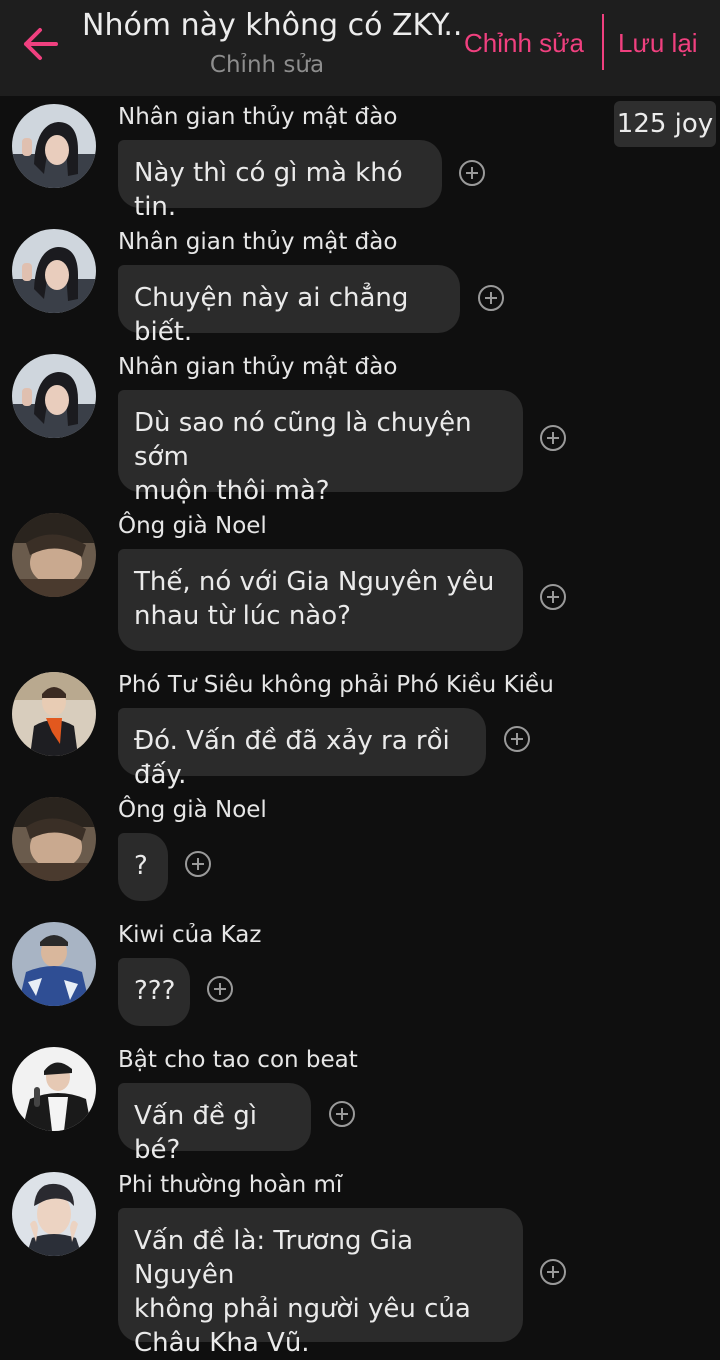  Describe the element at coordinates (280, 181) in the screenshot. I see `message-bubble: Này thì có gì mà khó tin.` at that location.